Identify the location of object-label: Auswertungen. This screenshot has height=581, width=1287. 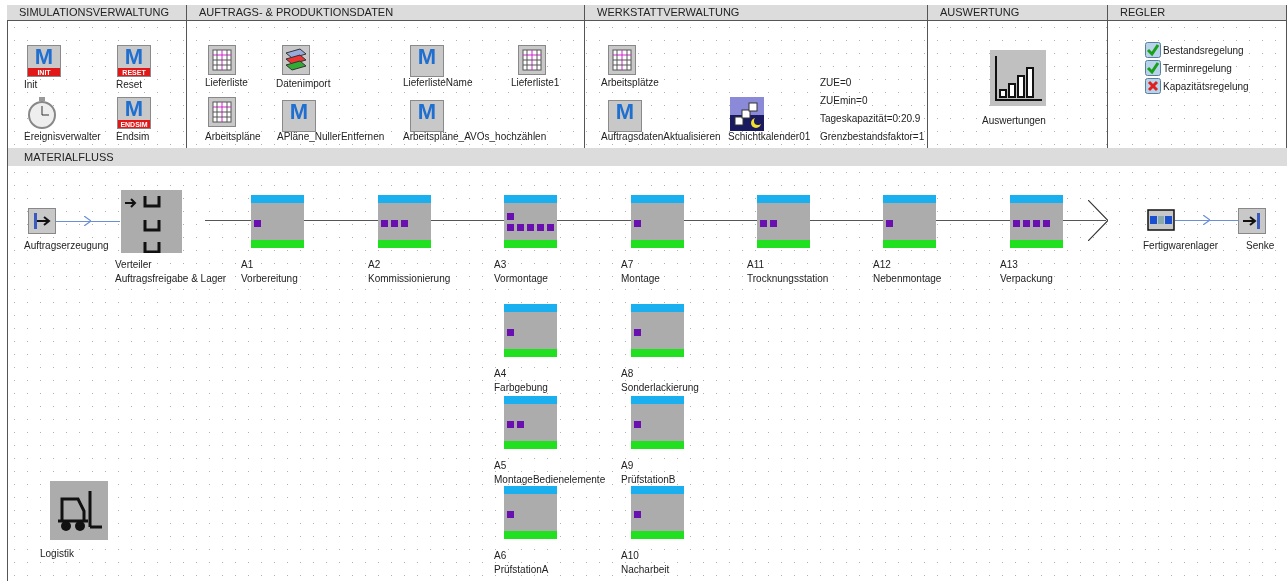
(1014, 121).